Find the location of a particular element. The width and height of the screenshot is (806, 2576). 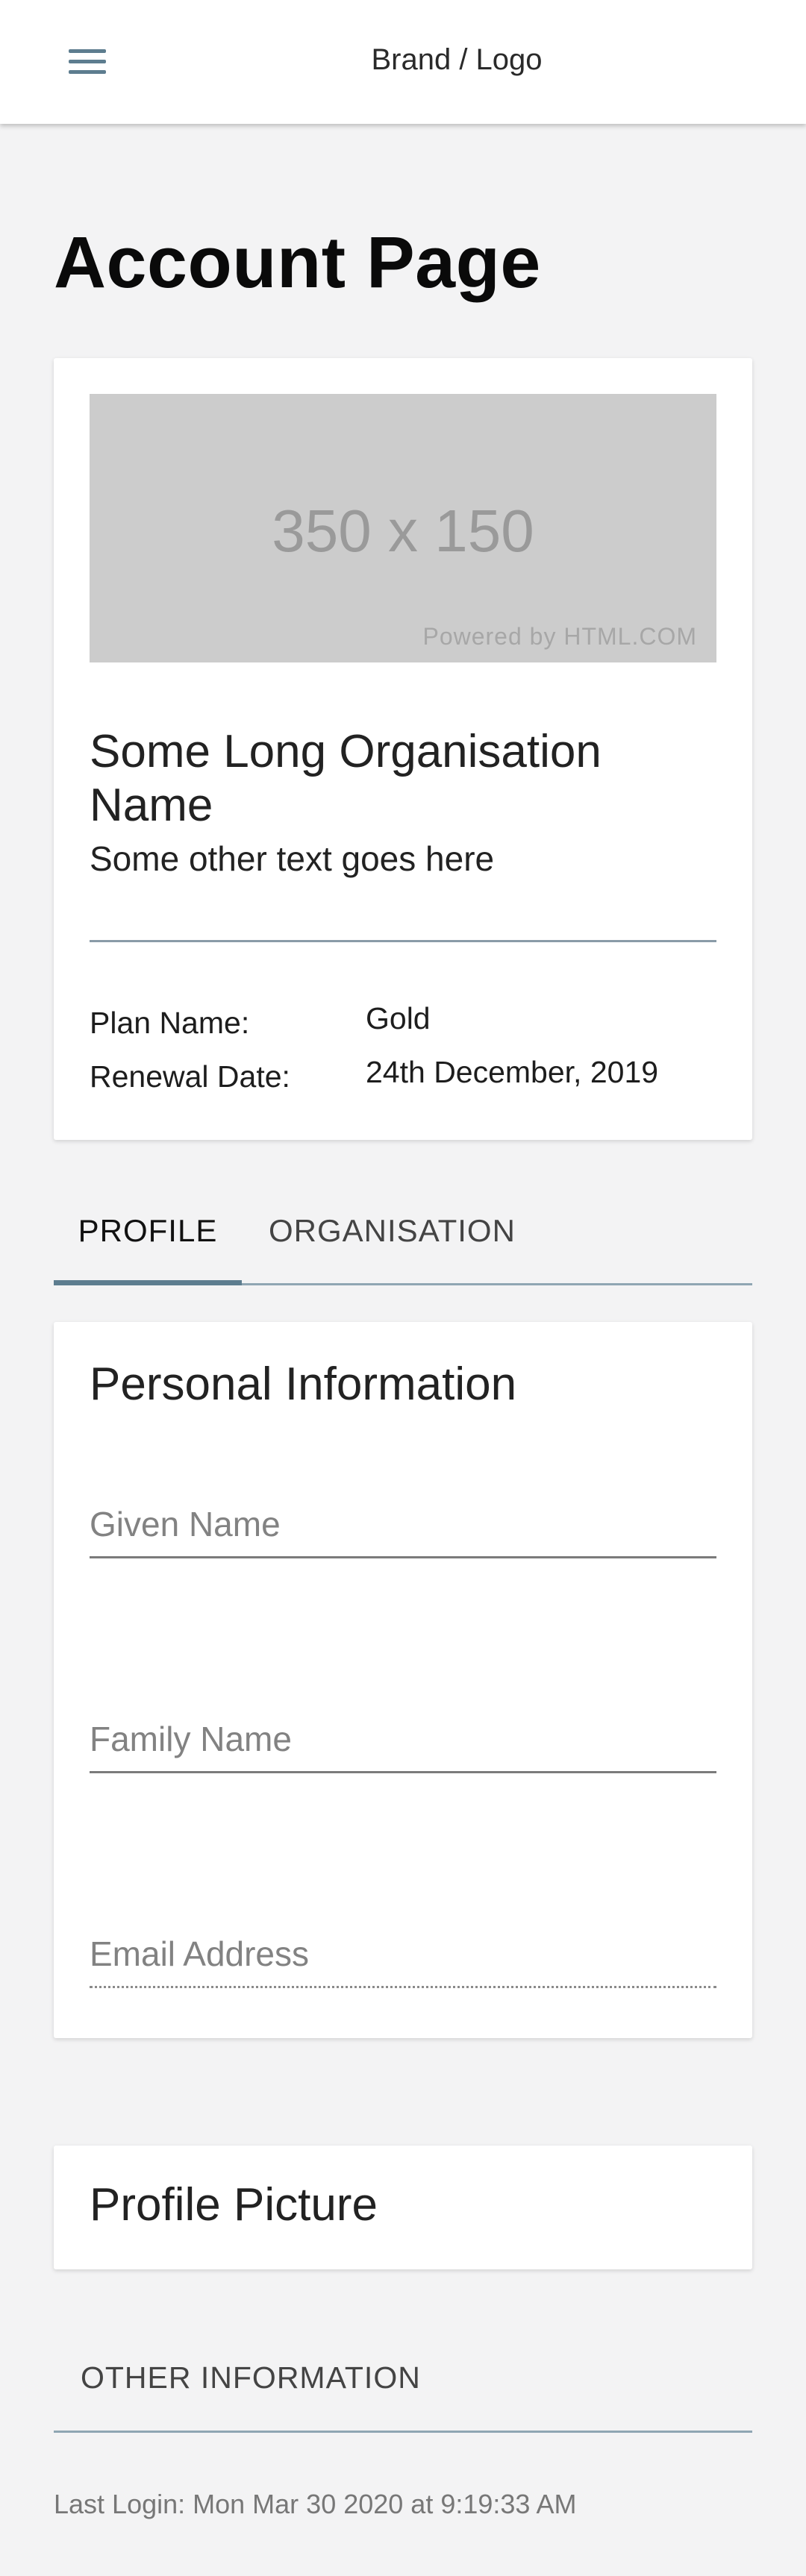

tab-profile: PROFILE is located at coordinates (148, 1239).